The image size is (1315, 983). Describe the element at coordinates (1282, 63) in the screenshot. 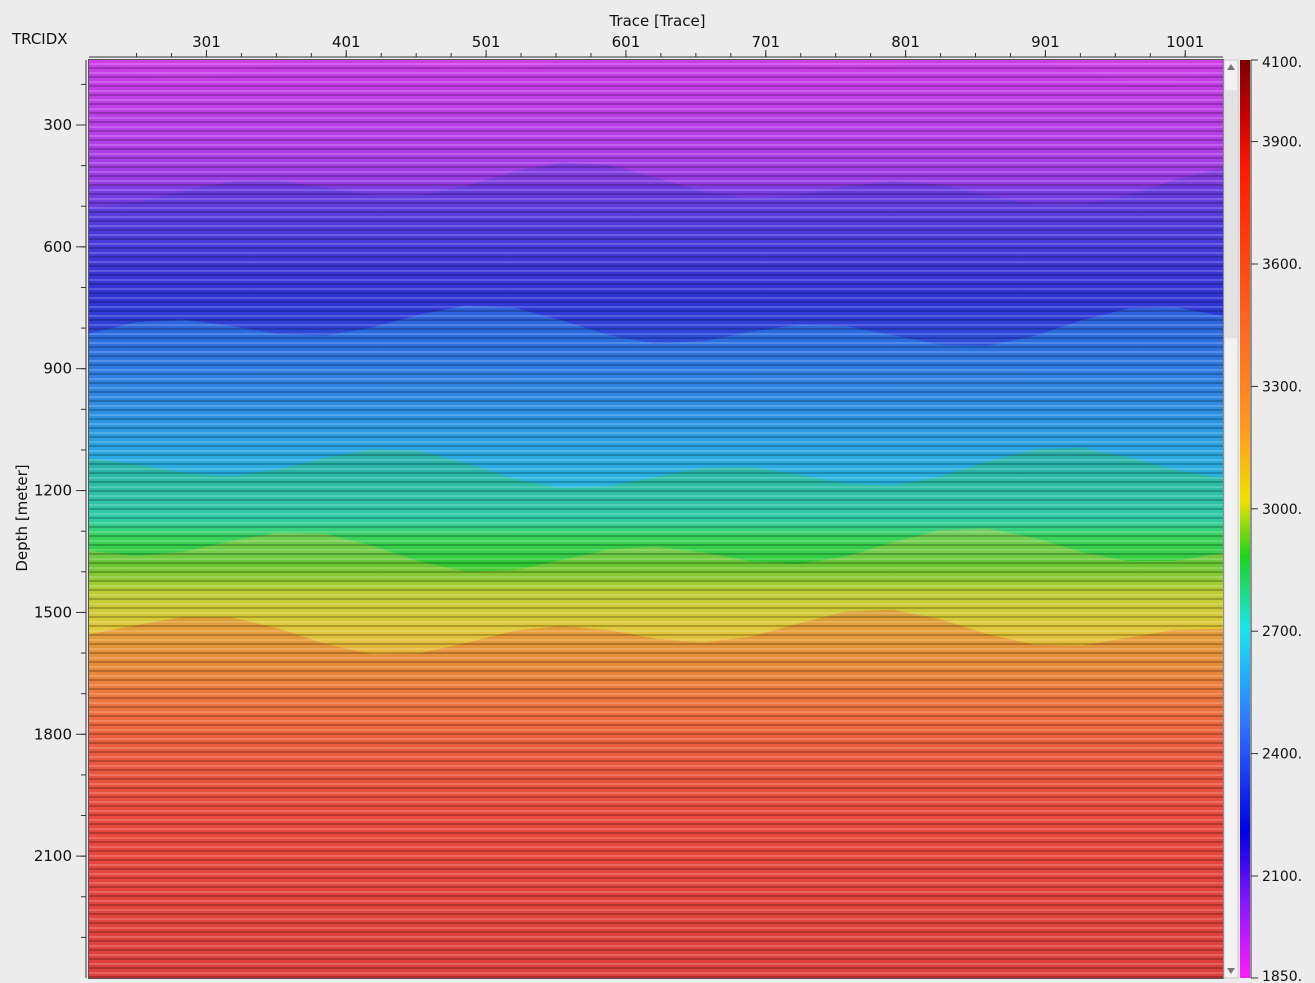

I see `colorbar-tick-label: 4100.` at that location.